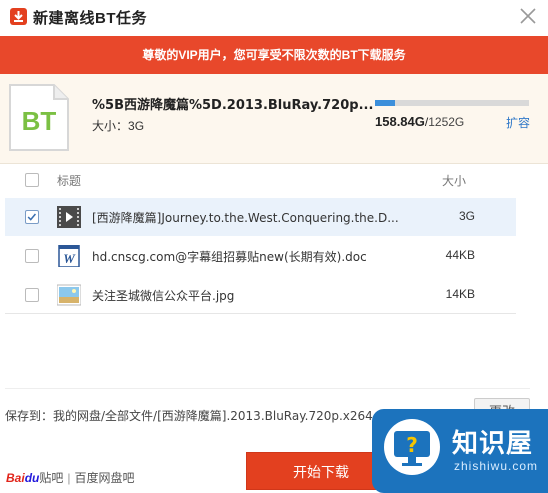  What do you see at coordinates (460, 294) in the screenshot?
I see `file-size: 14KB` at bounding box center [460, 294].